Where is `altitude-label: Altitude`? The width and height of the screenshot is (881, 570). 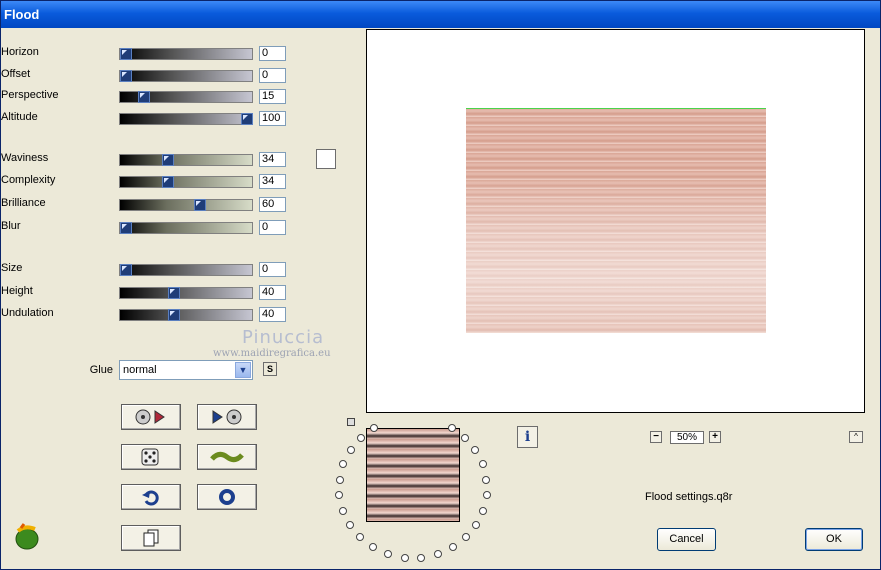 altitude-label: Altitude is located at coordinates (19, 117).